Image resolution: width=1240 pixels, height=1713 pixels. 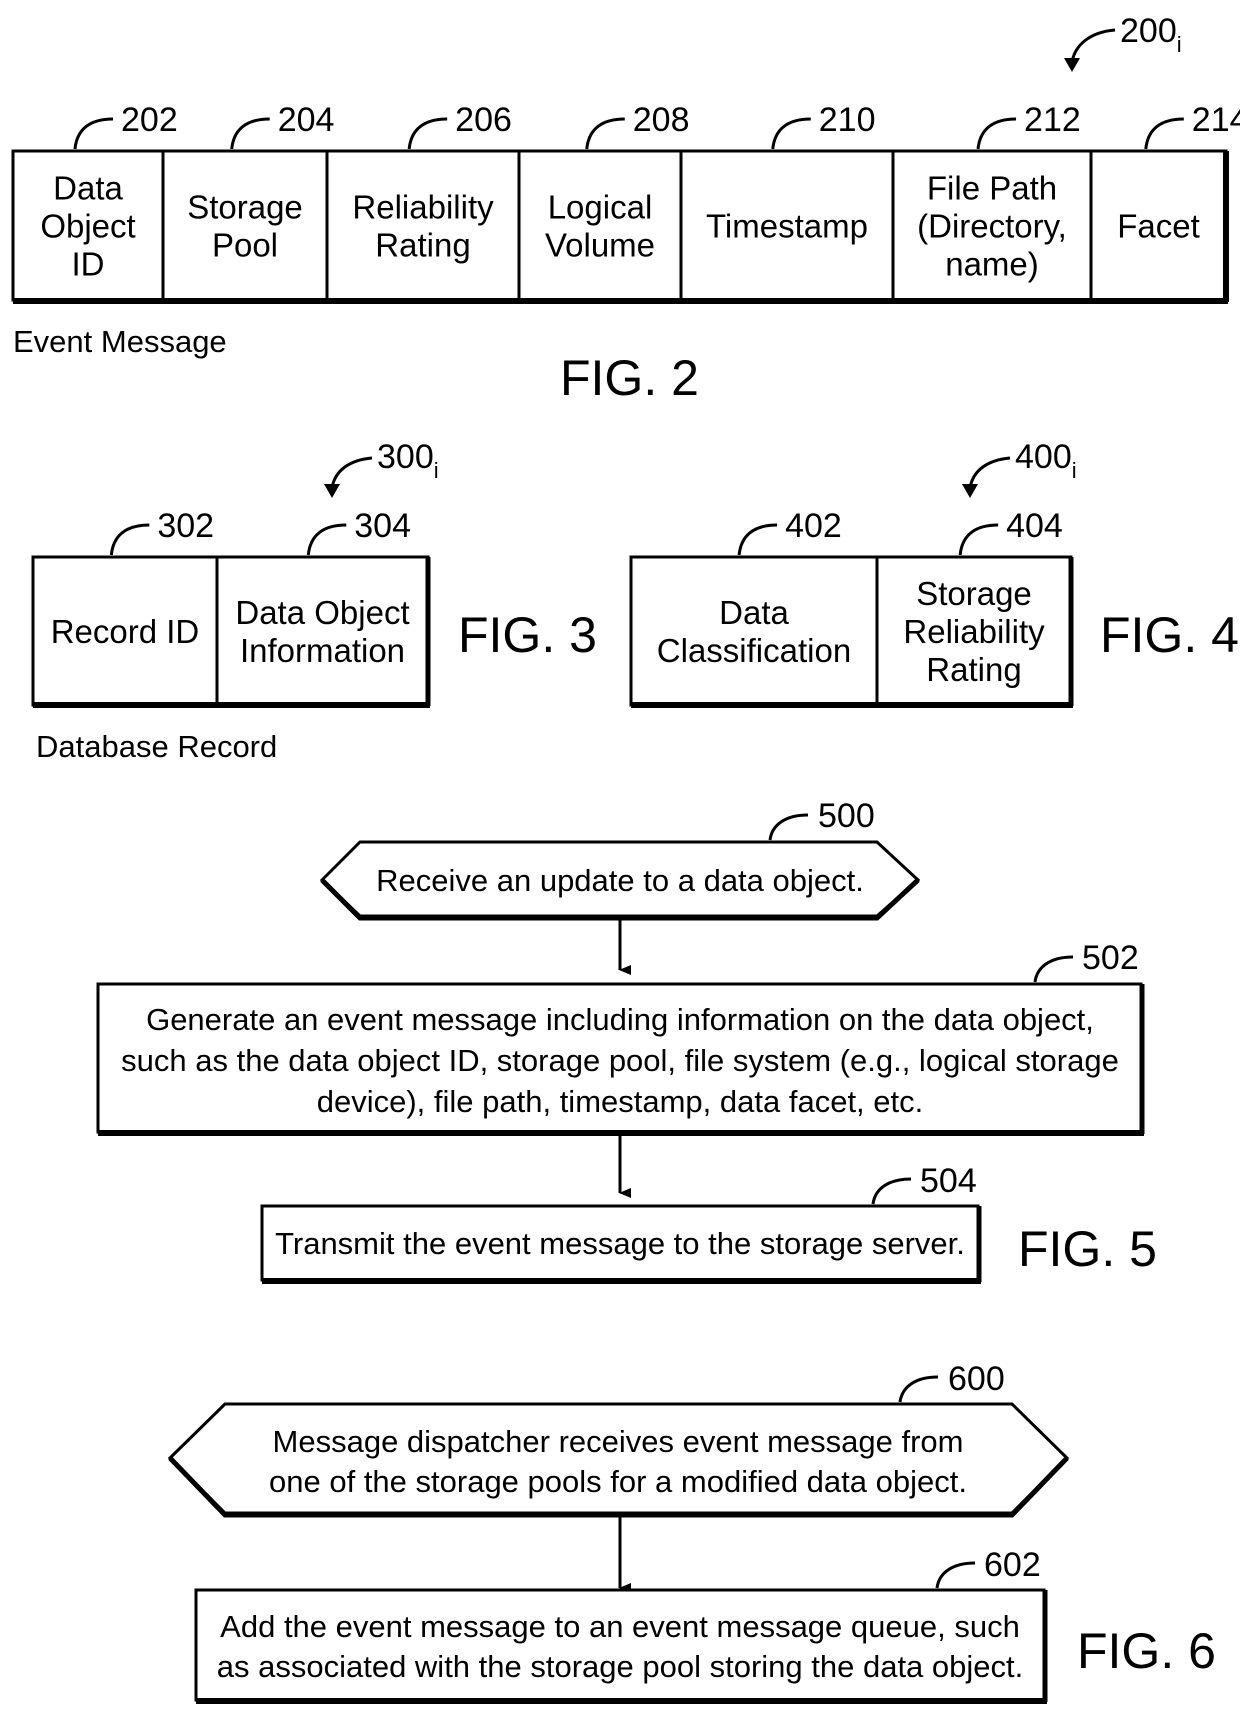 I want to click on fig2-group-leader-arrow, so click(x=1093, y=45).